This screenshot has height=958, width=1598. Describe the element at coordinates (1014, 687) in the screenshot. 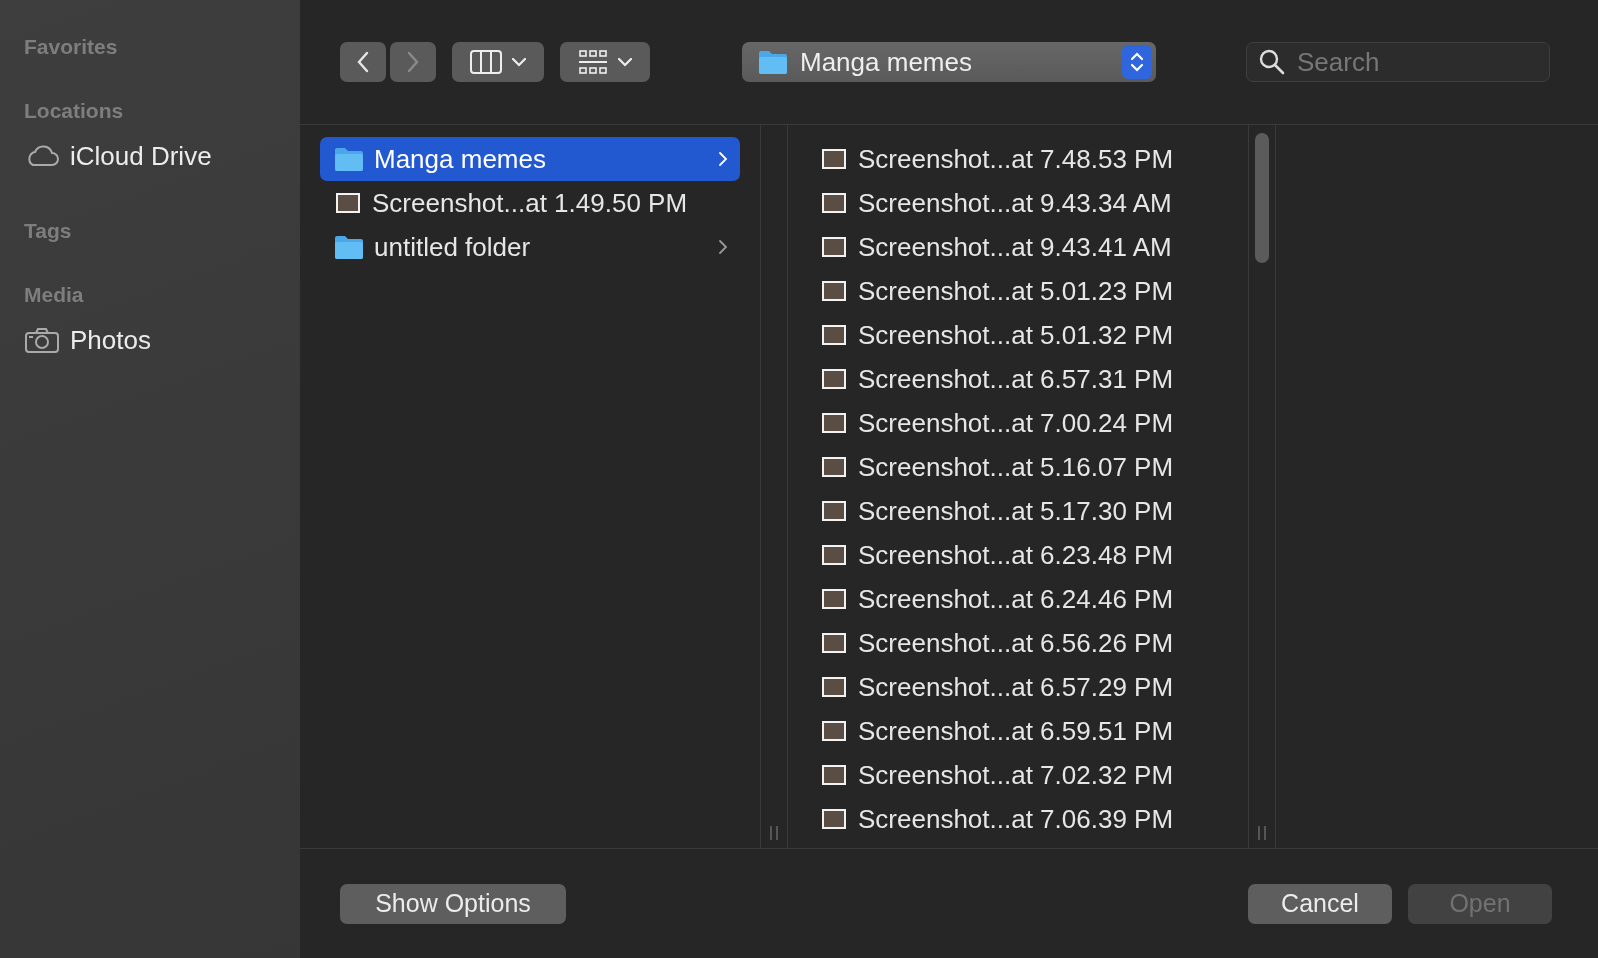

I see `file-list-item: Screenshot...at 6.57.29 PM` at that location.